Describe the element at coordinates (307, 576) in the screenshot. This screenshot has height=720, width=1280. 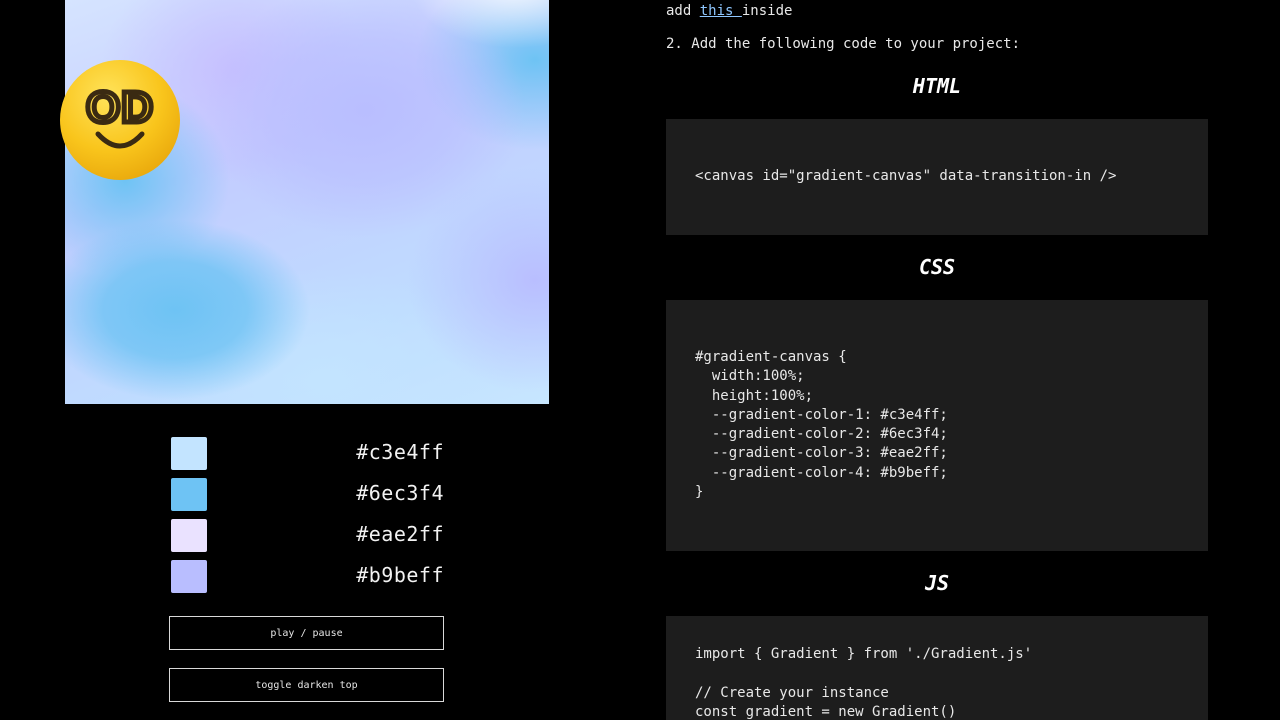
I see `swatch-row-4: #b9beff` at that location.